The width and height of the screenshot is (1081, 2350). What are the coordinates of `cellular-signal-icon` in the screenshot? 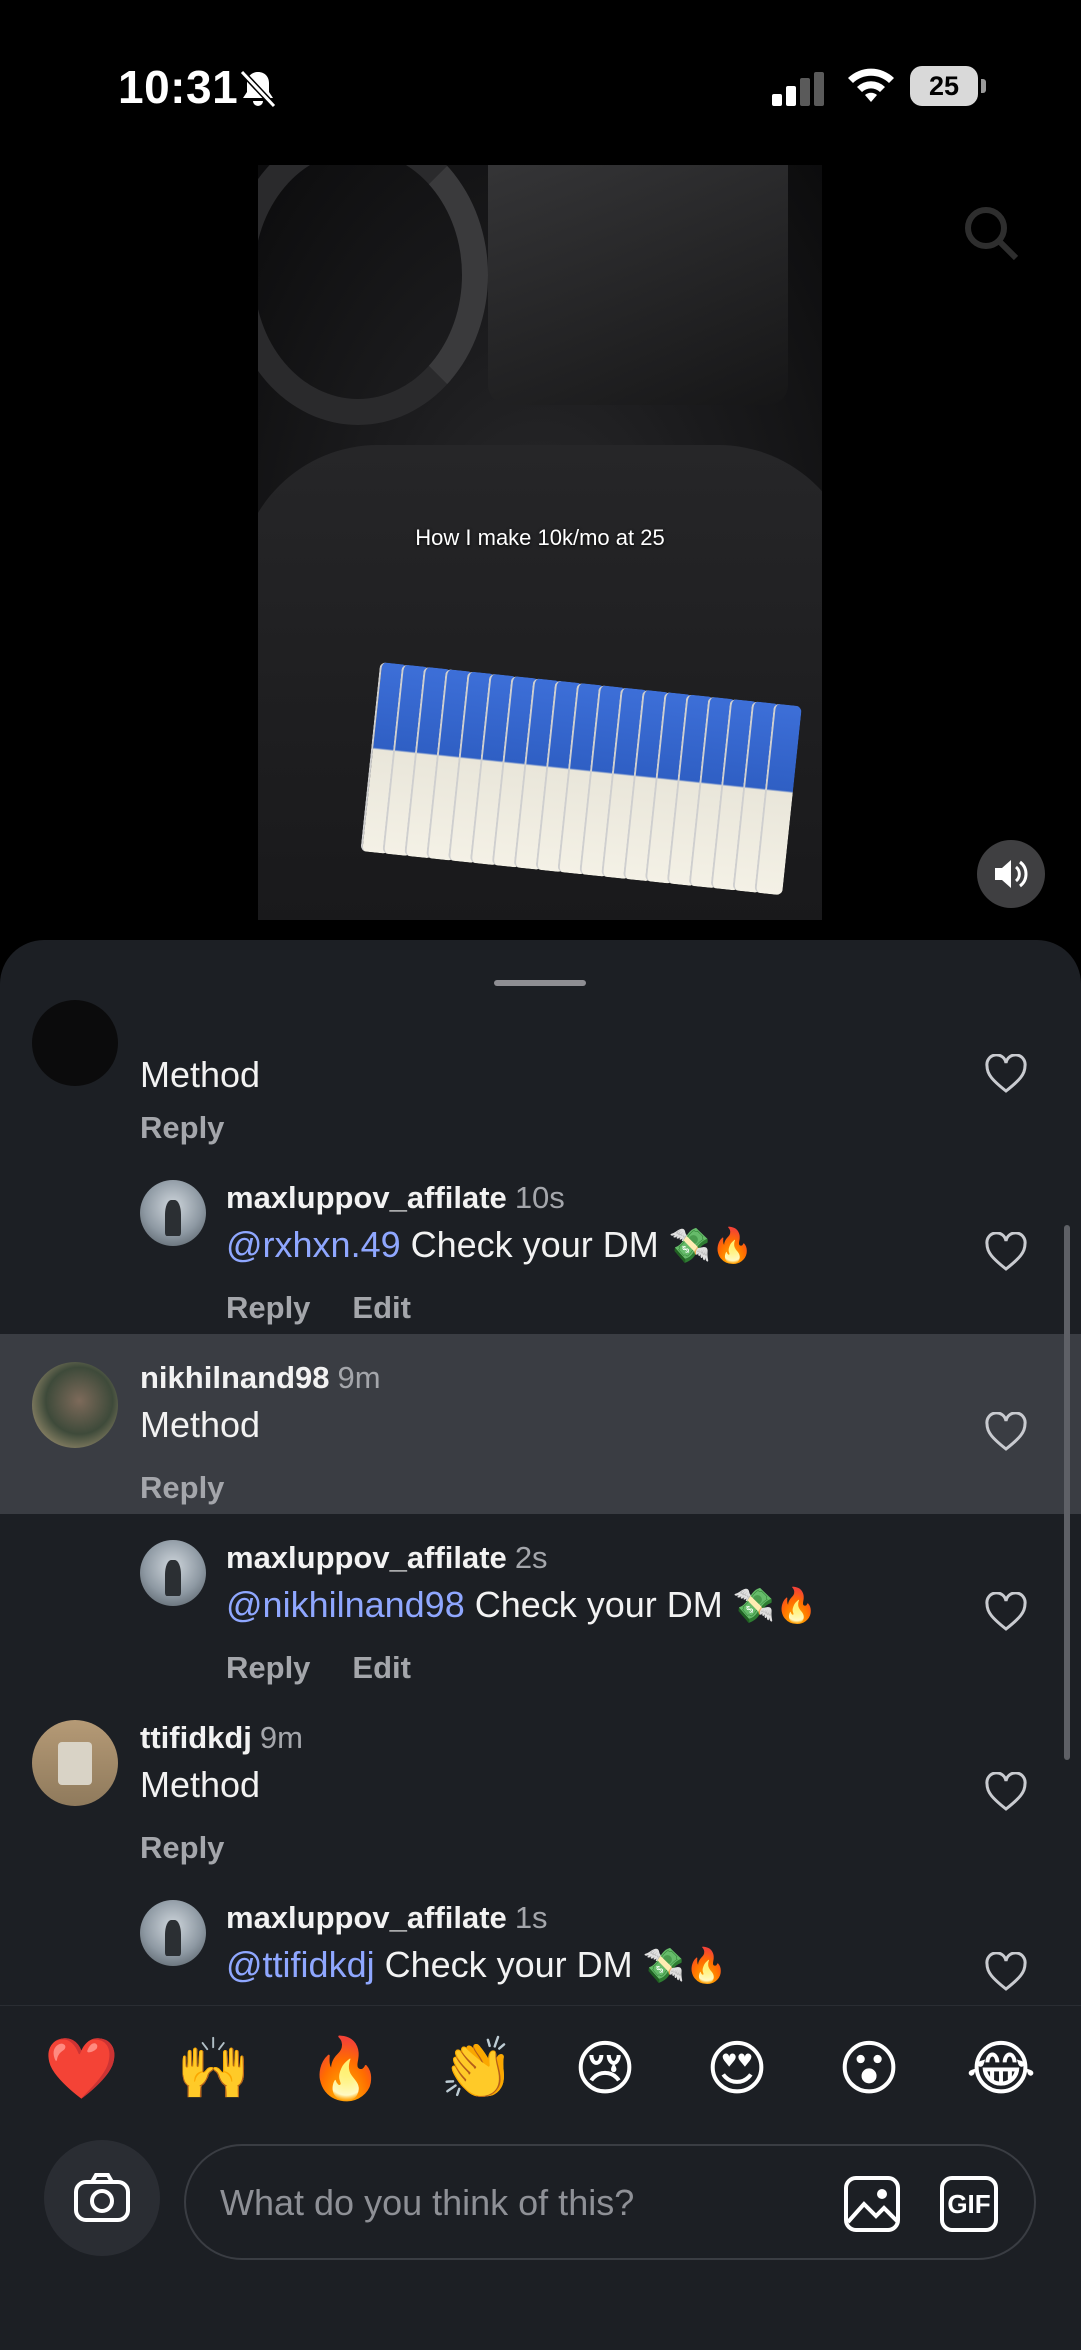 It's located at (798, 89).